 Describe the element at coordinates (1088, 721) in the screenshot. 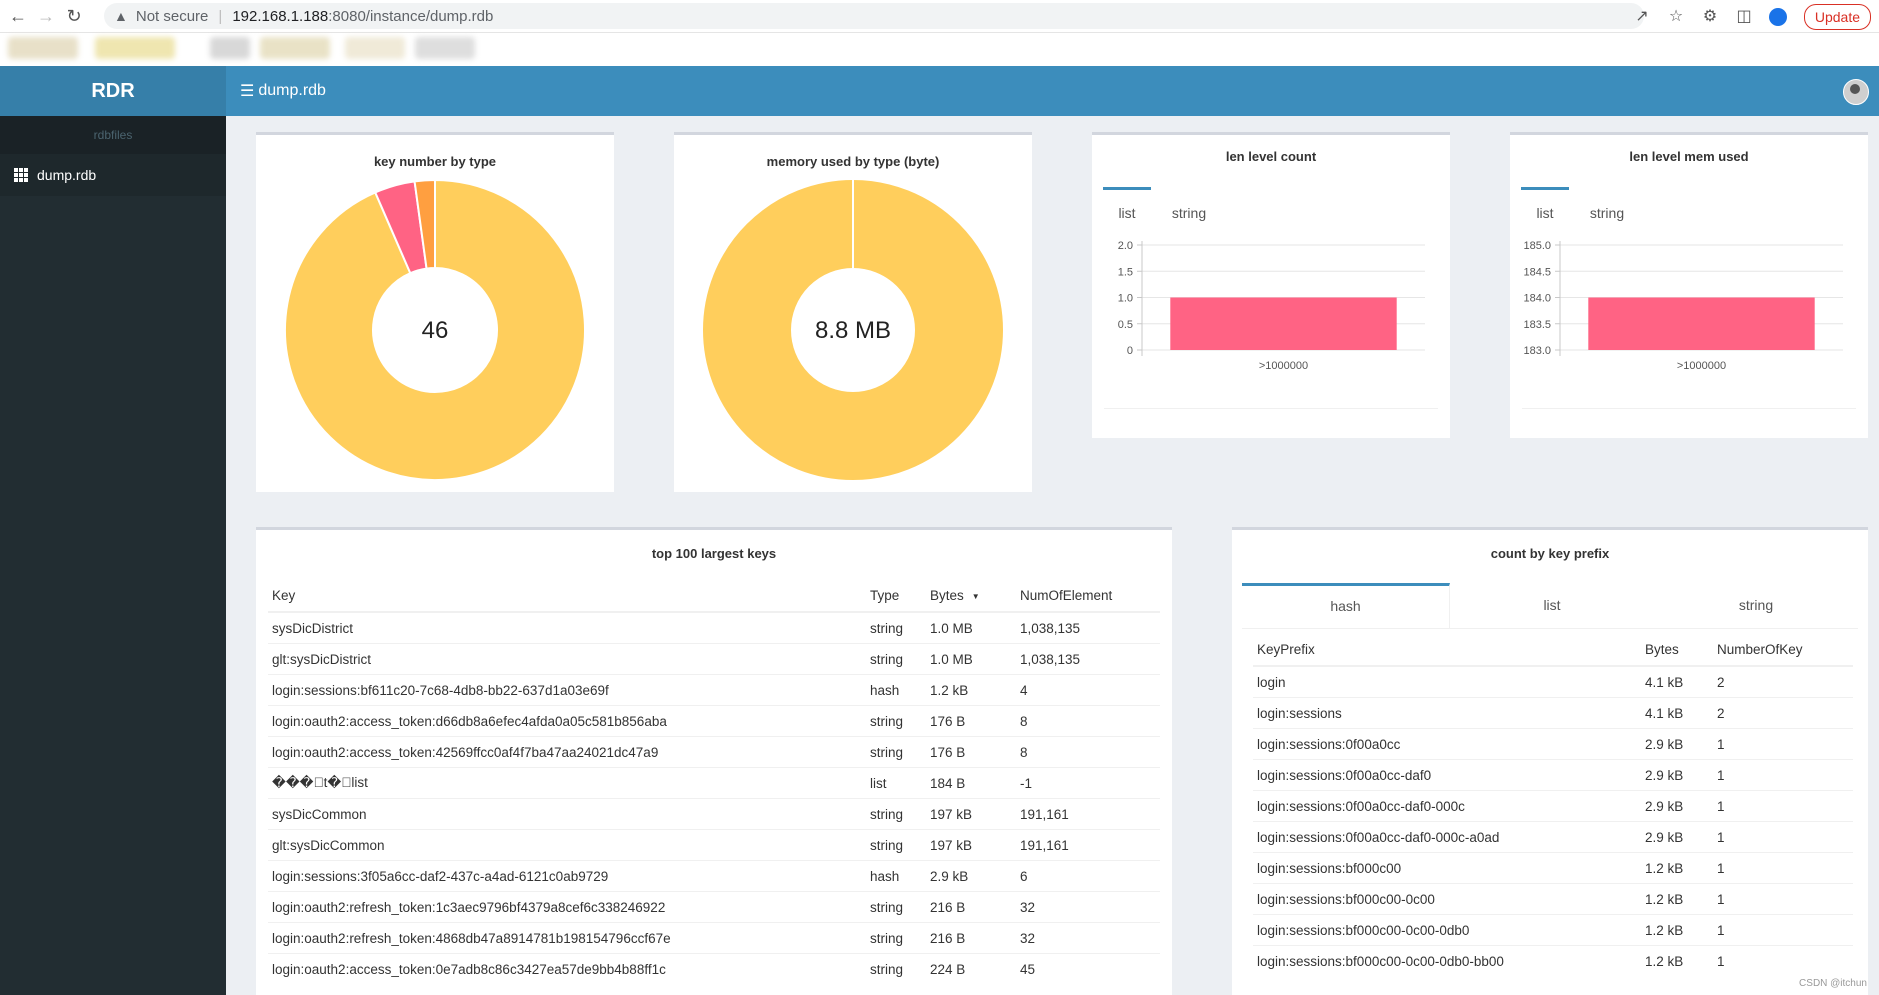

I see `cell-numofelement: 8` at that location.